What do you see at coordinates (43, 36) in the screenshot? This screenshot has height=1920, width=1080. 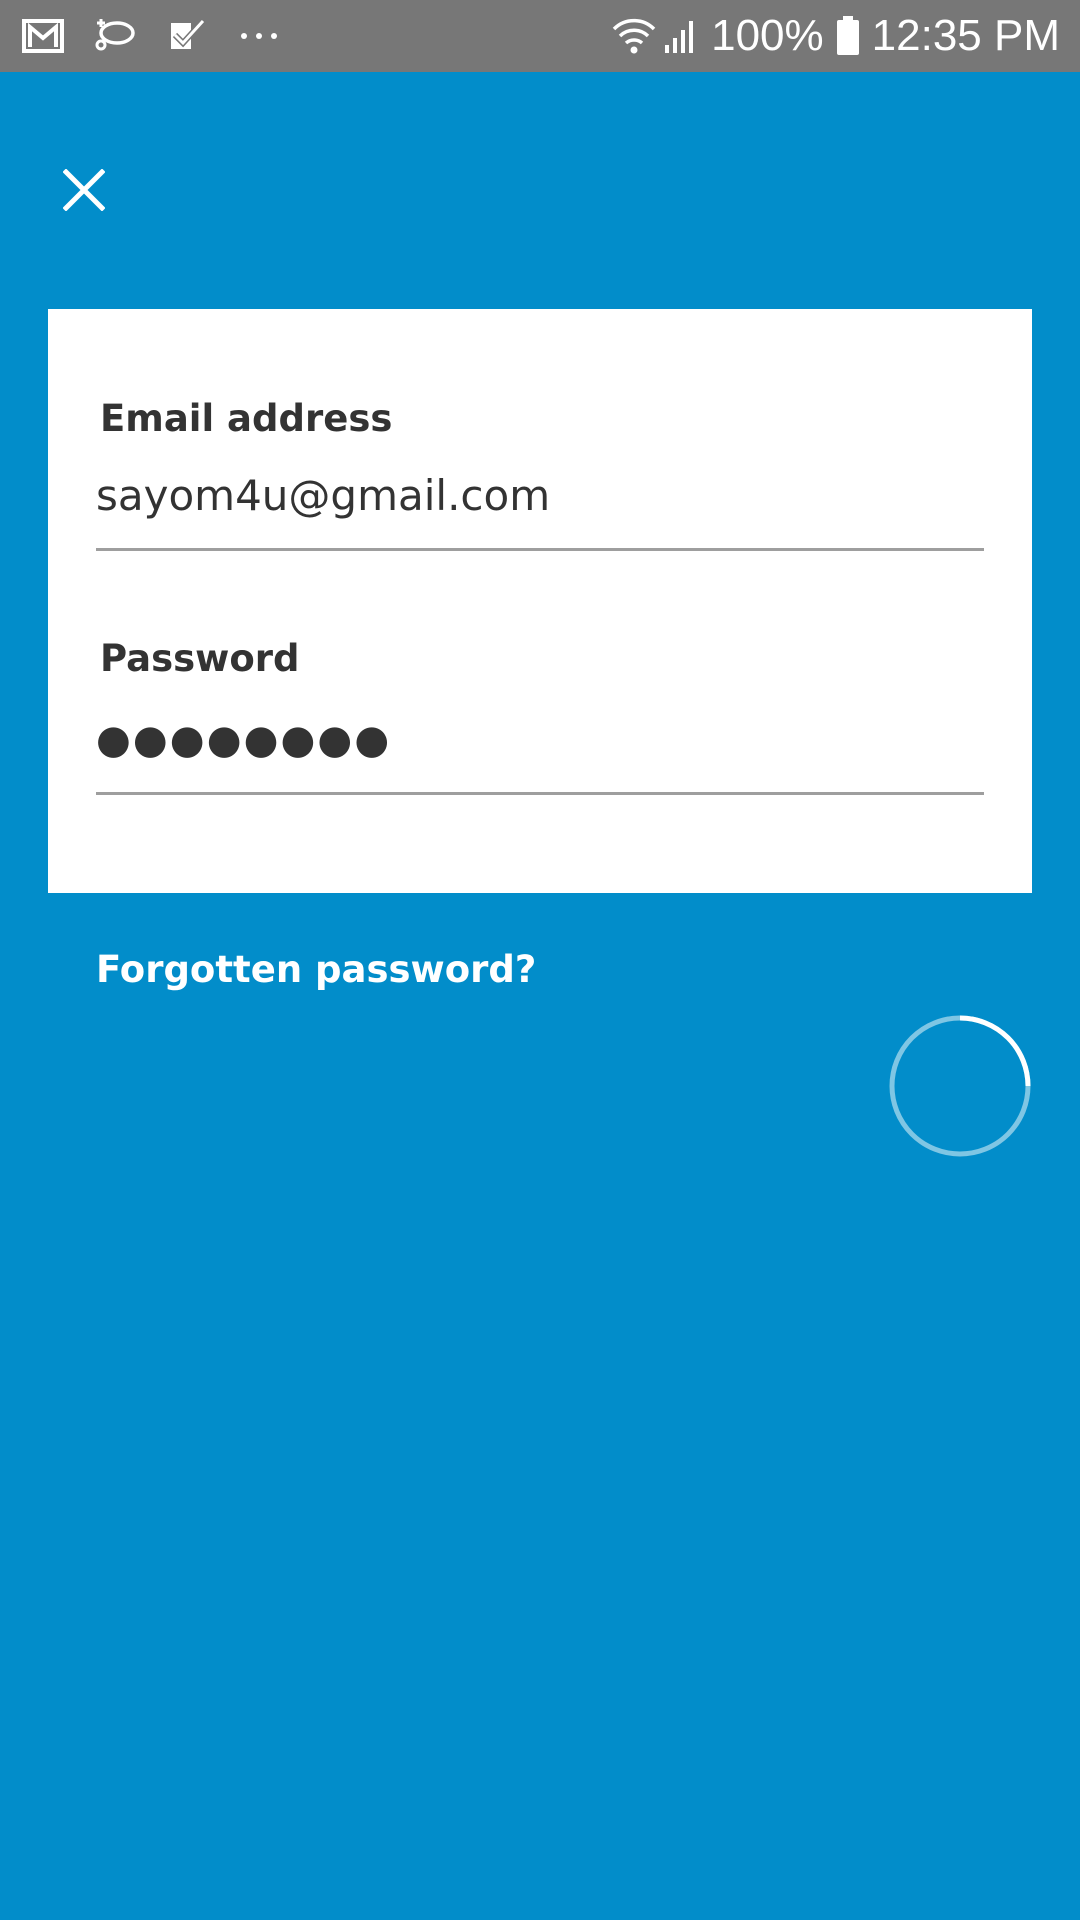 I see `gmail-icon` at bounding box center [43, 36].